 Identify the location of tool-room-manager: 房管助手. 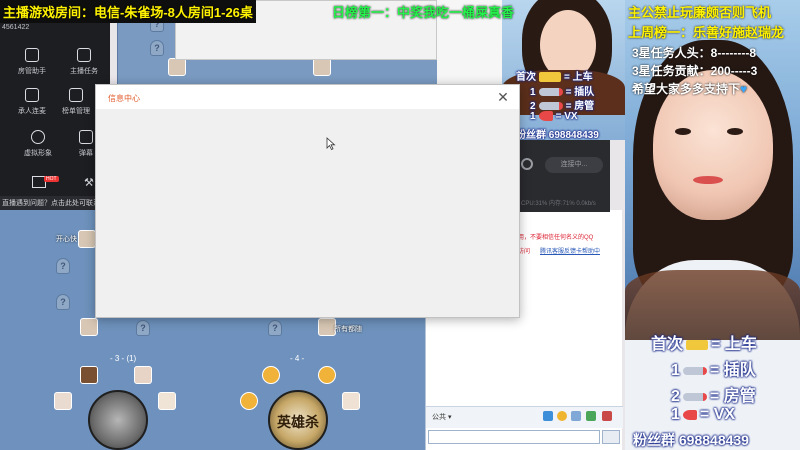
(32, 62).